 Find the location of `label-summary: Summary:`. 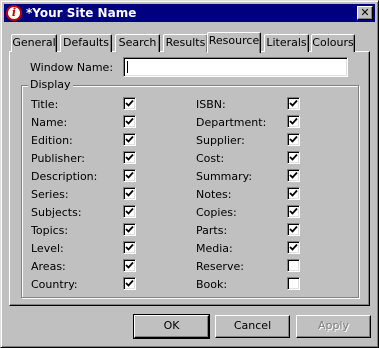

label-summary: Summary: is located at coordinates (224, 176).